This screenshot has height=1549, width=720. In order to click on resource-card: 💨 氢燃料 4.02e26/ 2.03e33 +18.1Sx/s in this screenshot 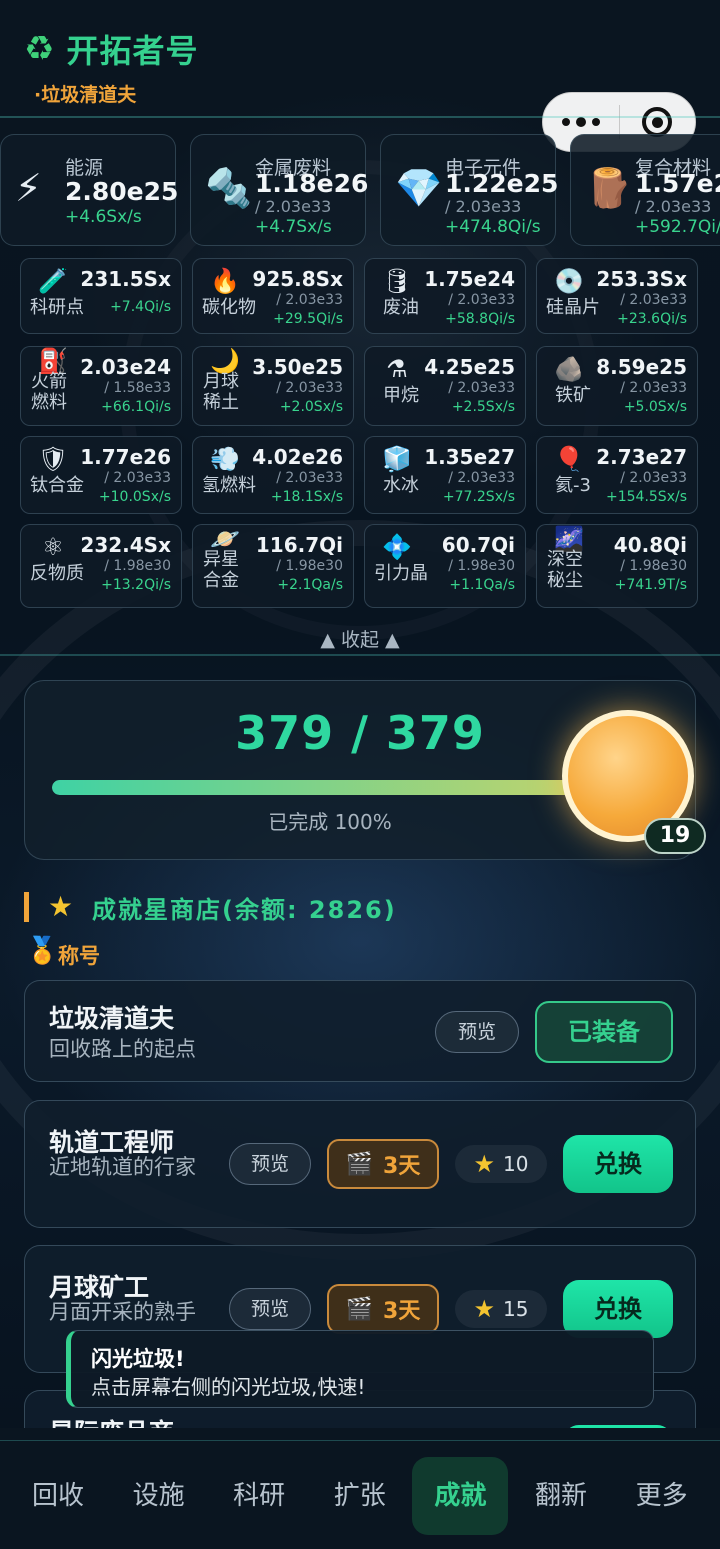, I will do `click(273, 475)`.